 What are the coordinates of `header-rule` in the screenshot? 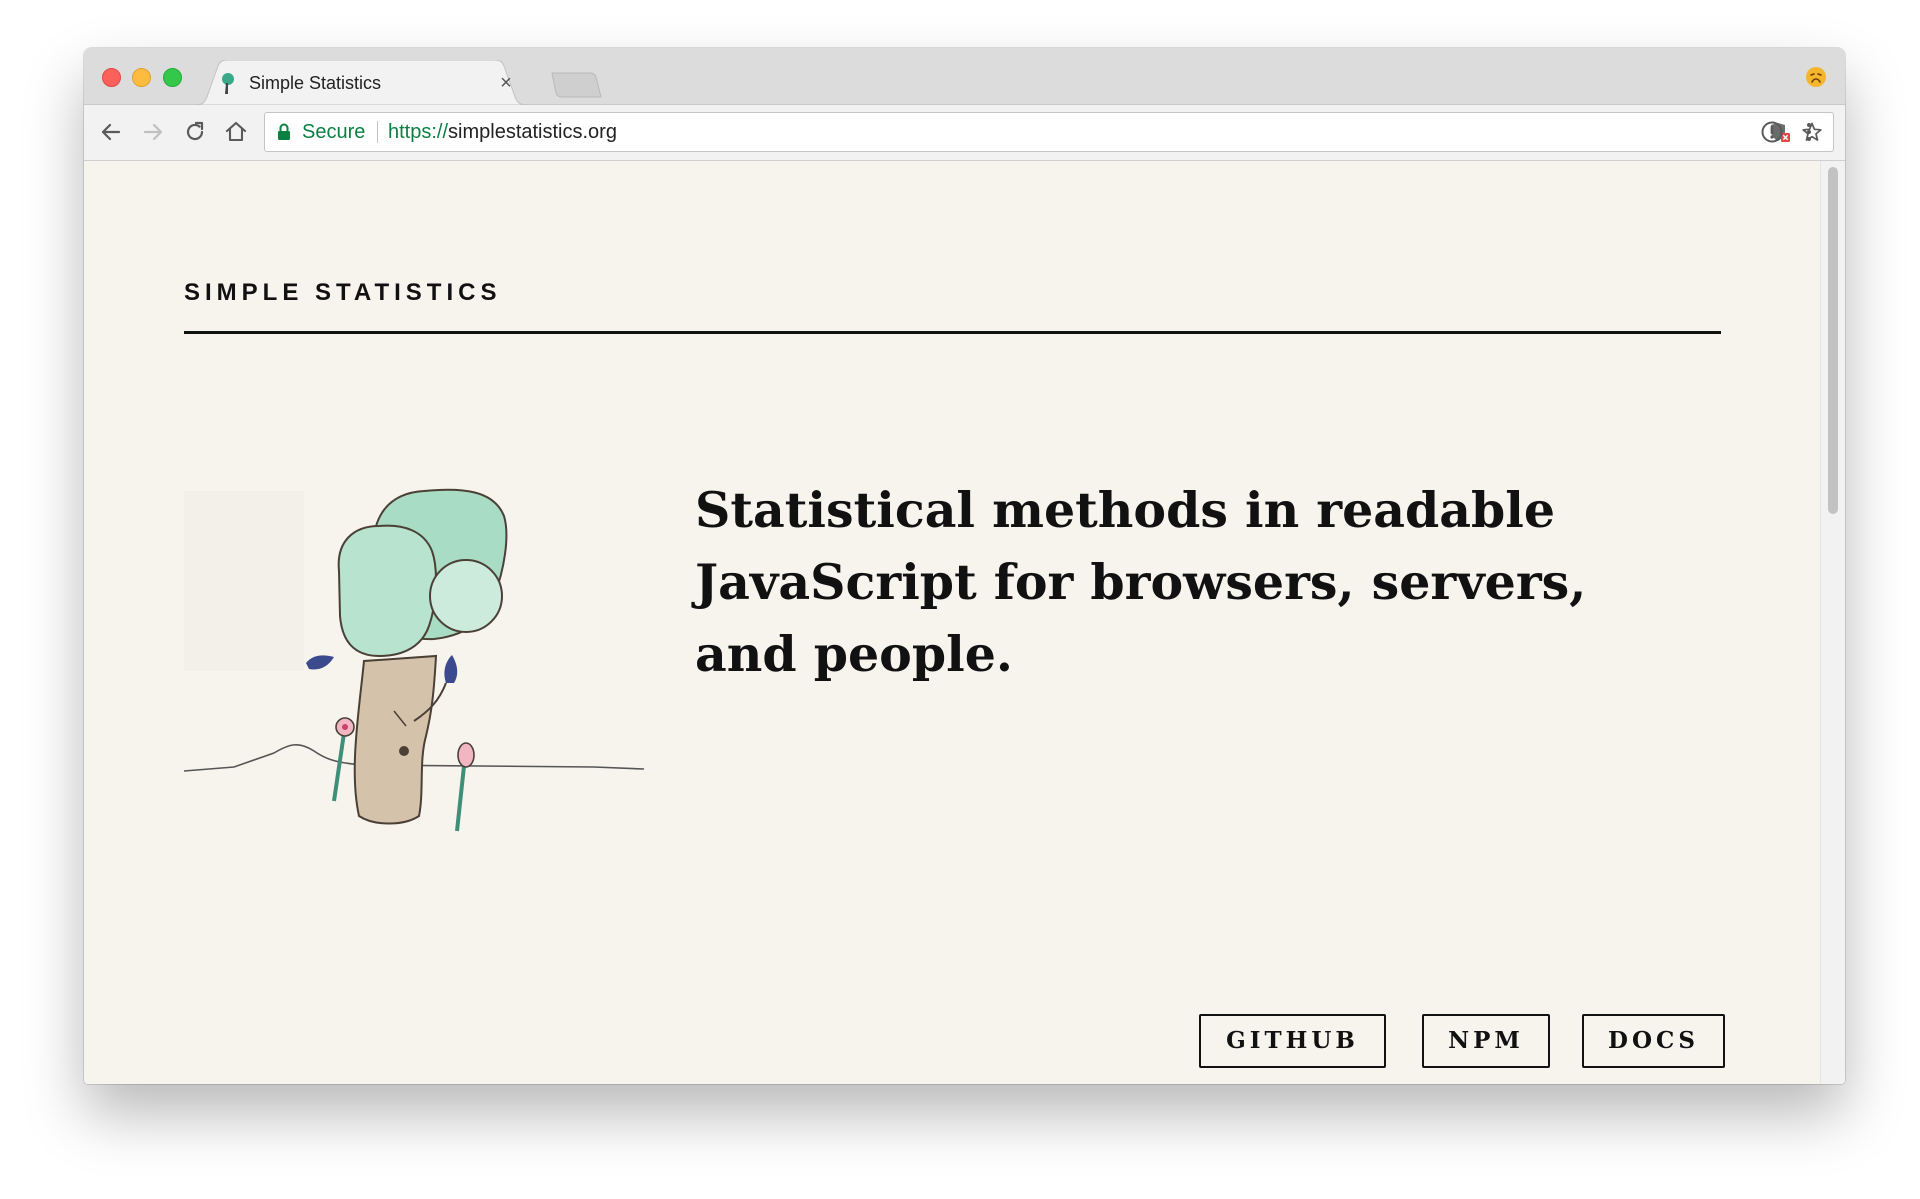 It's located at (952, 332).